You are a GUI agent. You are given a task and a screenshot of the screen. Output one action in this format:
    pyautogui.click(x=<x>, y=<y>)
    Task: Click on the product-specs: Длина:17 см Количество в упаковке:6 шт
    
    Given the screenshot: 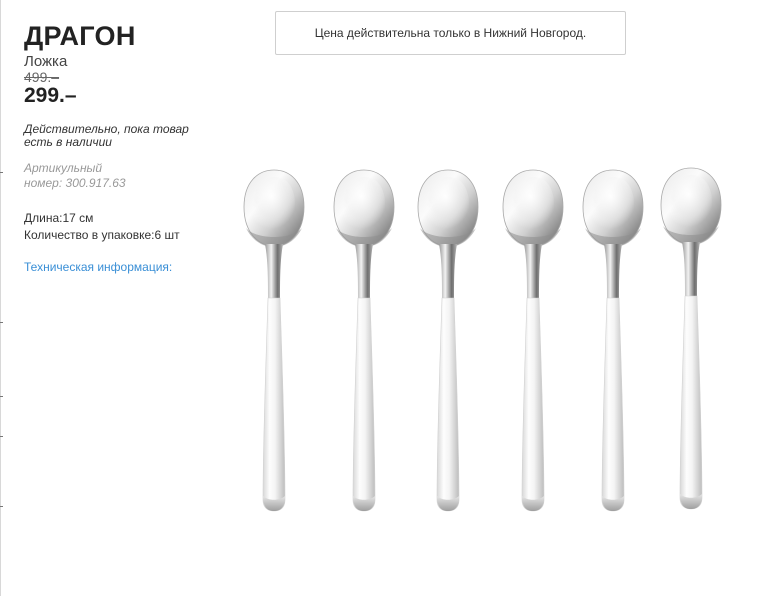 What is the action you would take?
    pyautogui.click(x=124, y=227)
    